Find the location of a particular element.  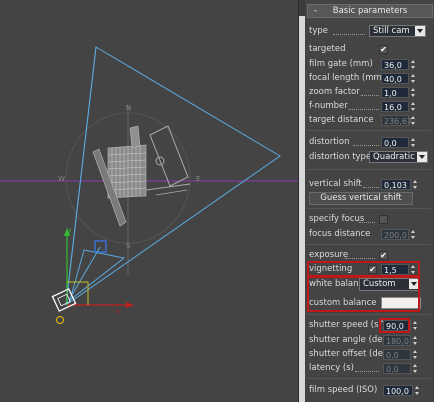

shutter-offset-label: shutter offset (deg) is located at coordinates (350, 354).